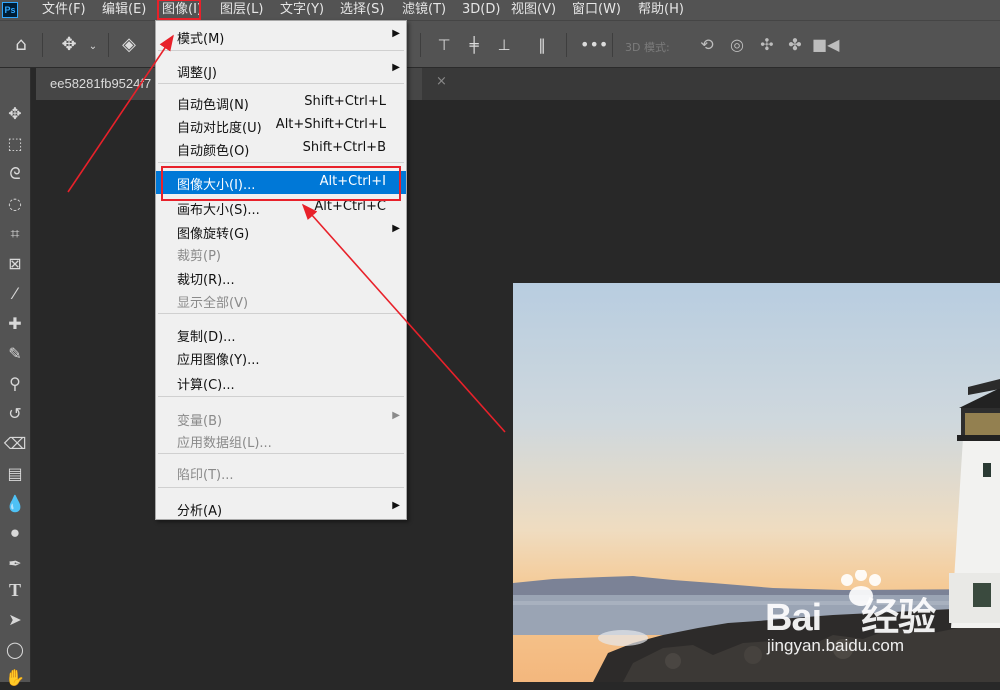 The height and width of the screenshot is (690, 1000). Describe the element at coordinates (213, 303) in the screenshot. I see `menu-item-label: 显示全部(V)` at that location.